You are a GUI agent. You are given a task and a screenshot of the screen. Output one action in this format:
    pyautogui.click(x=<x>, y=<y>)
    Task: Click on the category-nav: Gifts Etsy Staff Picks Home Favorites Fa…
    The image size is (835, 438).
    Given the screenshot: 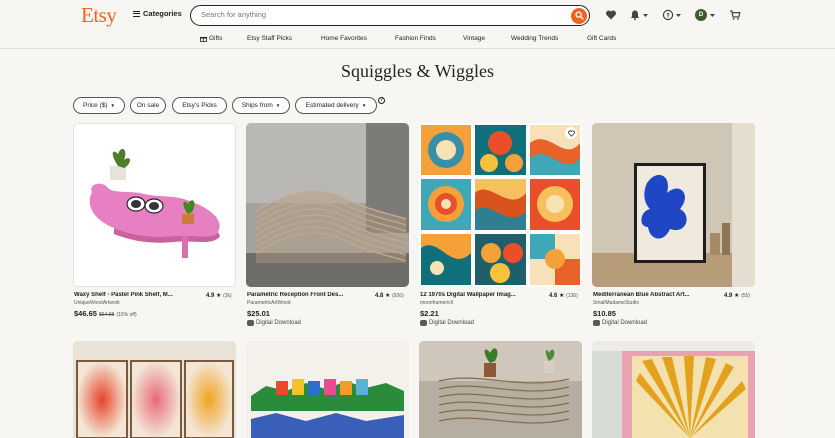 What is the action you would take?
    pyautogui.click(x=417, y=40)
    